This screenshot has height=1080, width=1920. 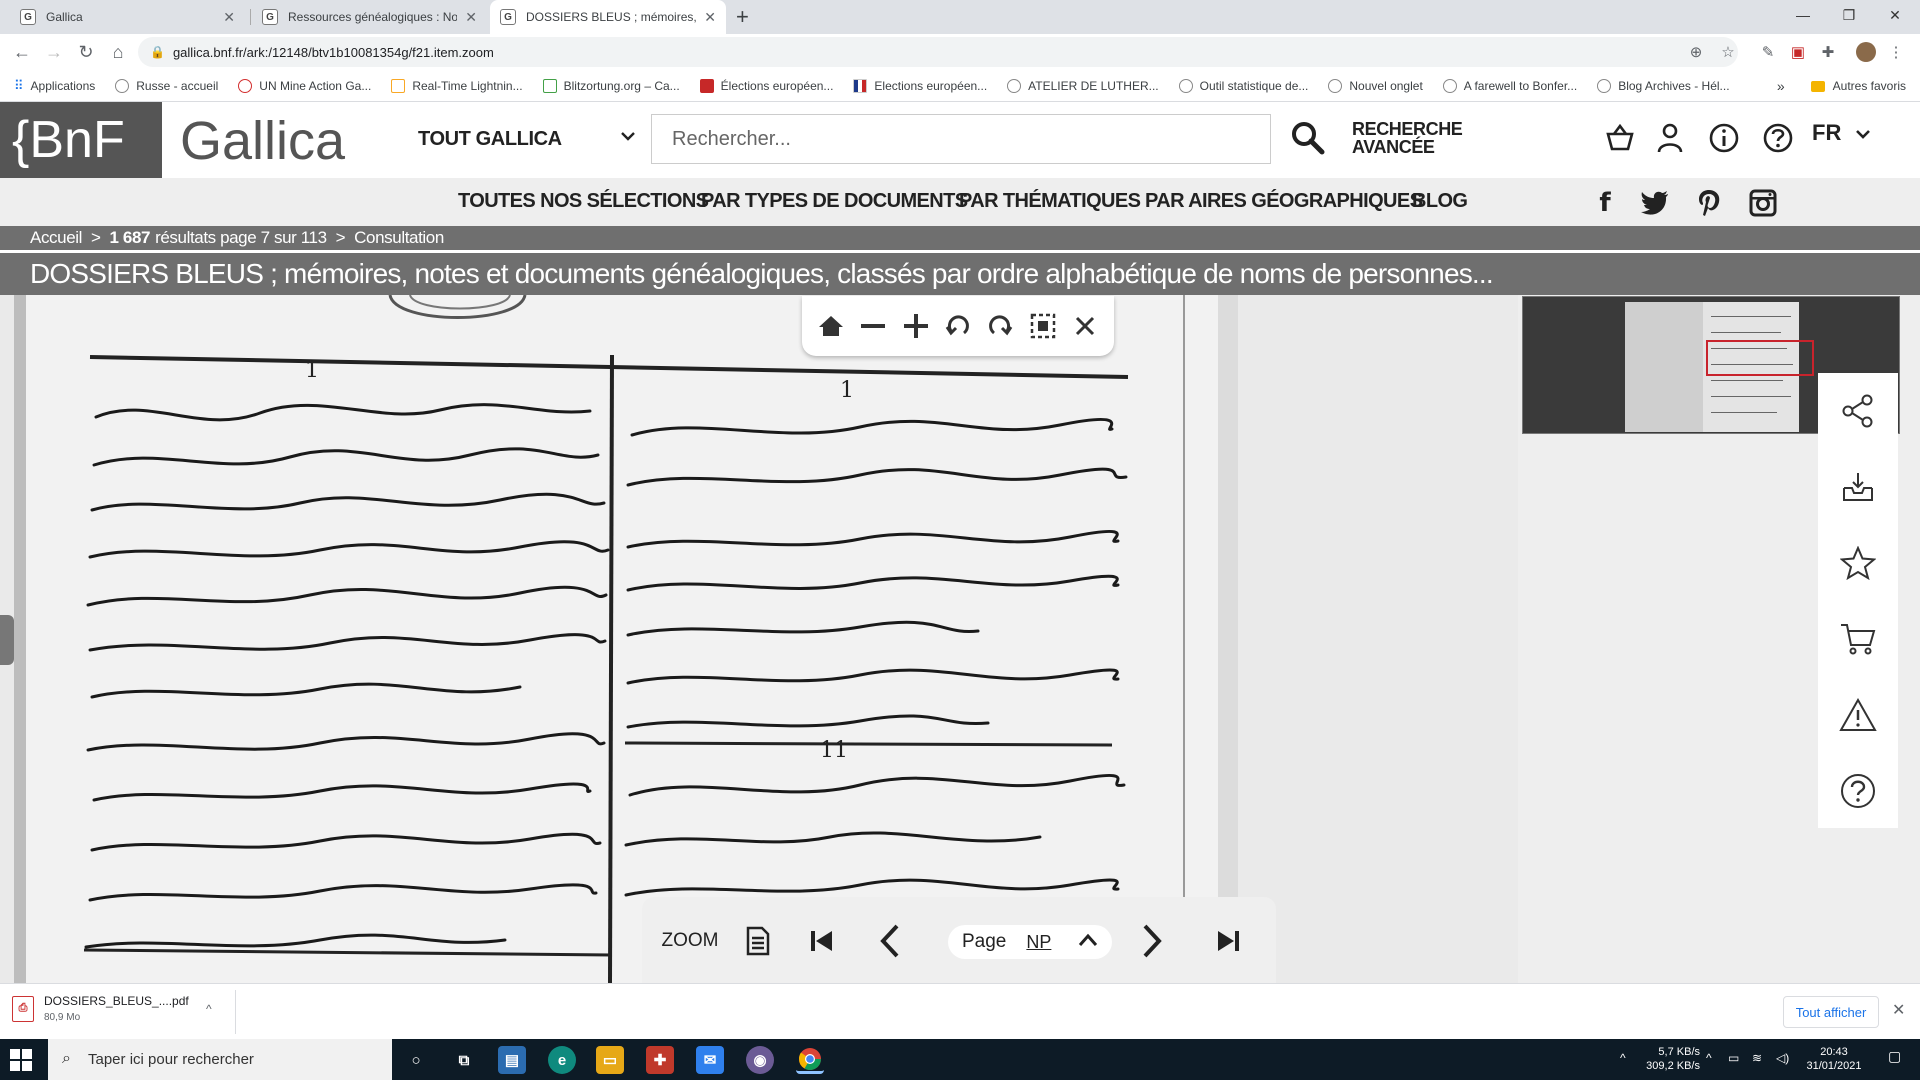 What do you see at coordinates (873, 326) in the screenshot?
I see `zoom-out-icon` at bounding box center [873, 326].